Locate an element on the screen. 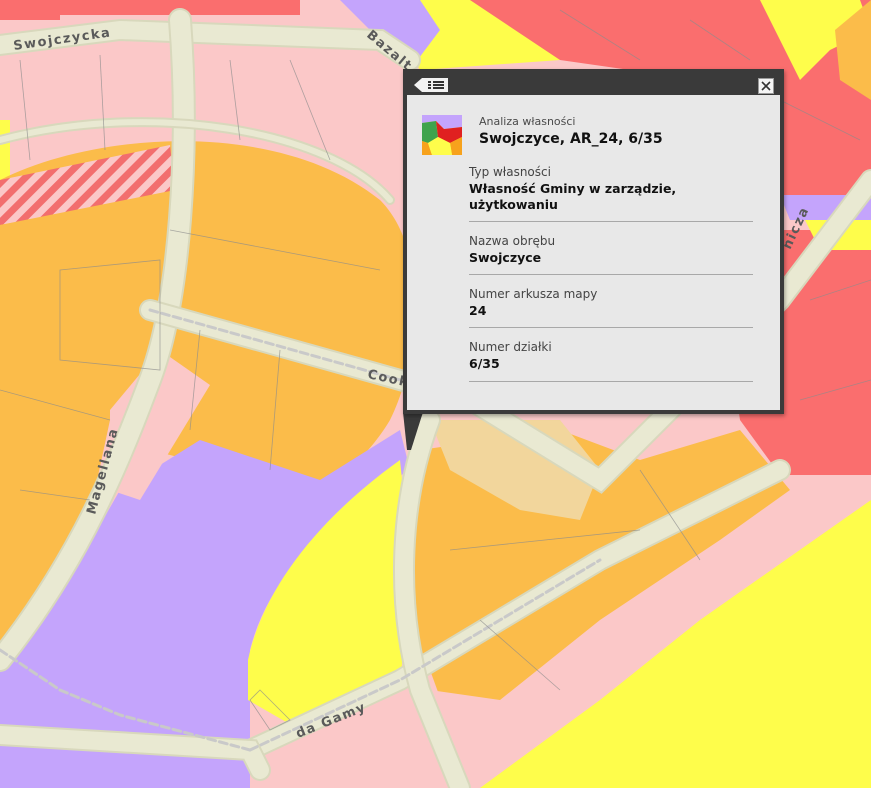 The width and height of the screenshot is (871, 788). field-label-map-sheet: Numer arkusza mapy is located at coordinates (533, 294).